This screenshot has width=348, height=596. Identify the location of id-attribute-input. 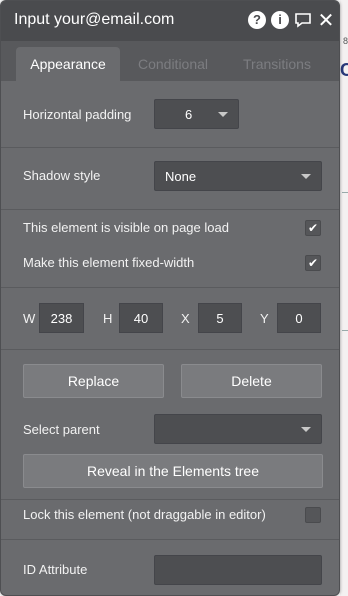
(238, 570).